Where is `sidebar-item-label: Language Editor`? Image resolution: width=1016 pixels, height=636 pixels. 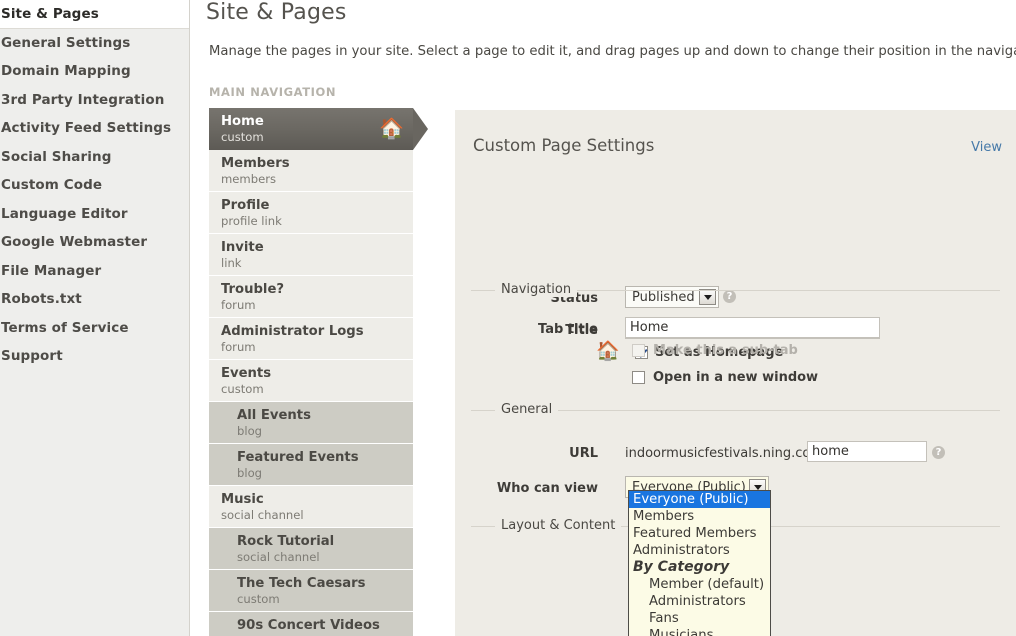 sidebar-item-label: Language Editor is located at coordinates (64, 213).